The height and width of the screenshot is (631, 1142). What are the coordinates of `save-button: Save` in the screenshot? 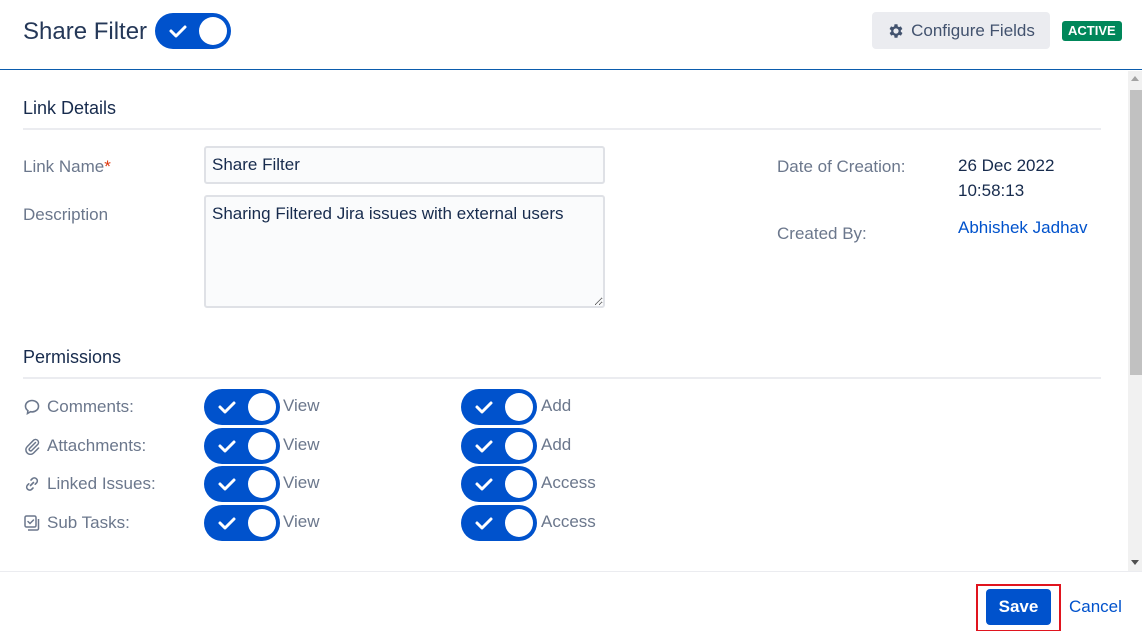 It's located at (1018, 607).